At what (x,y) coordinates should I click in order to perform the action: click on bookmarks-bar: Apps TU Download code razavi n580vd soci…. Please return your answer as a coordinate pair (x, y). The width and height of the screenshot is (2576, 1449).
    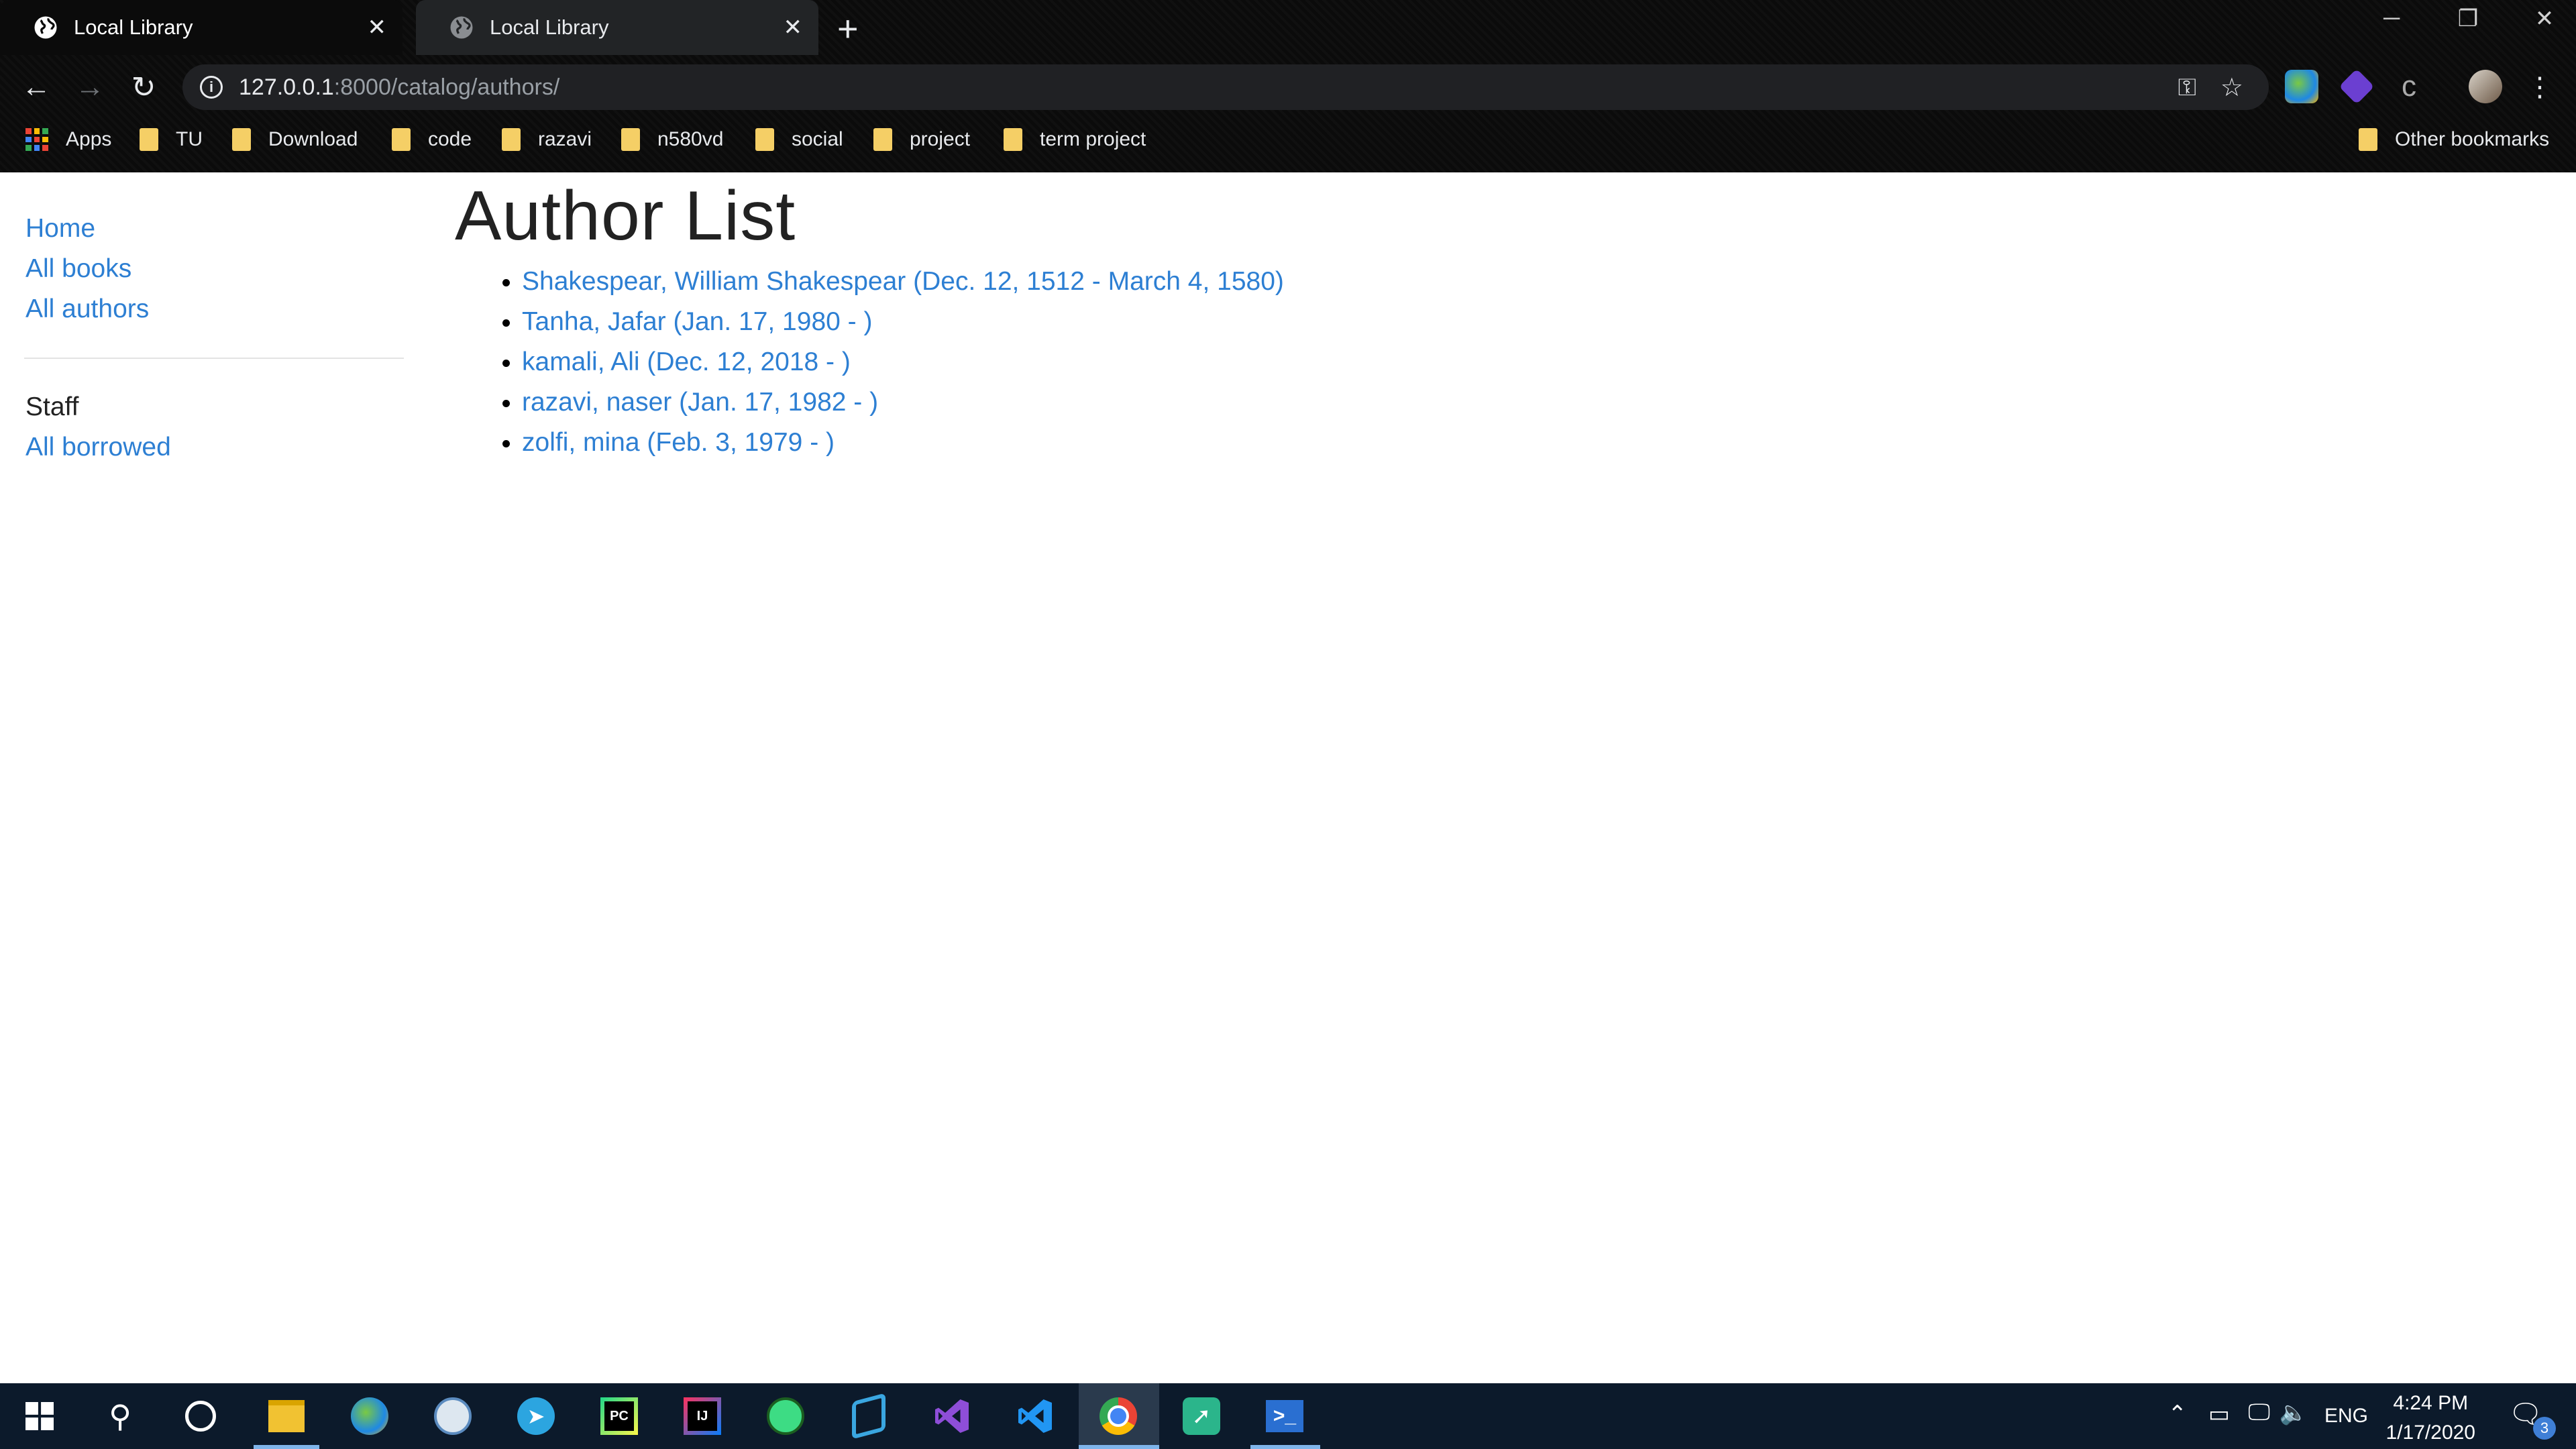
    Looking at the image, I should click on (1288, 139).